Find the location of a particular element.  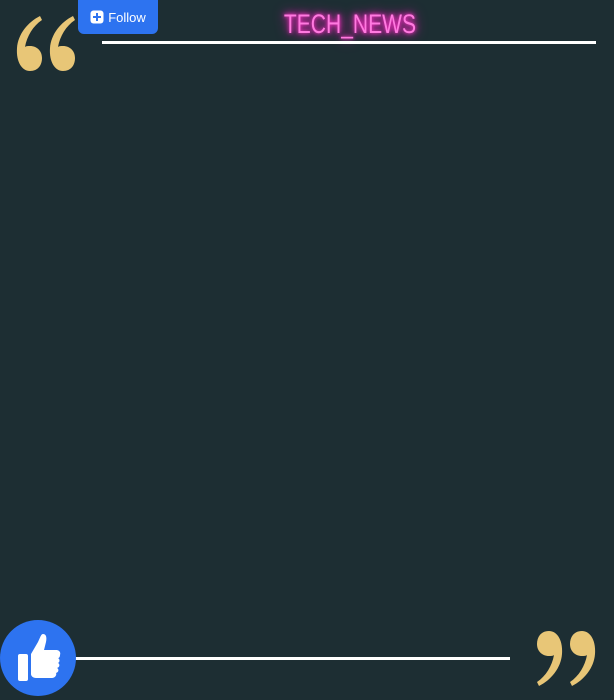

thumbs-up-icon is located at coordinates (38, 658).